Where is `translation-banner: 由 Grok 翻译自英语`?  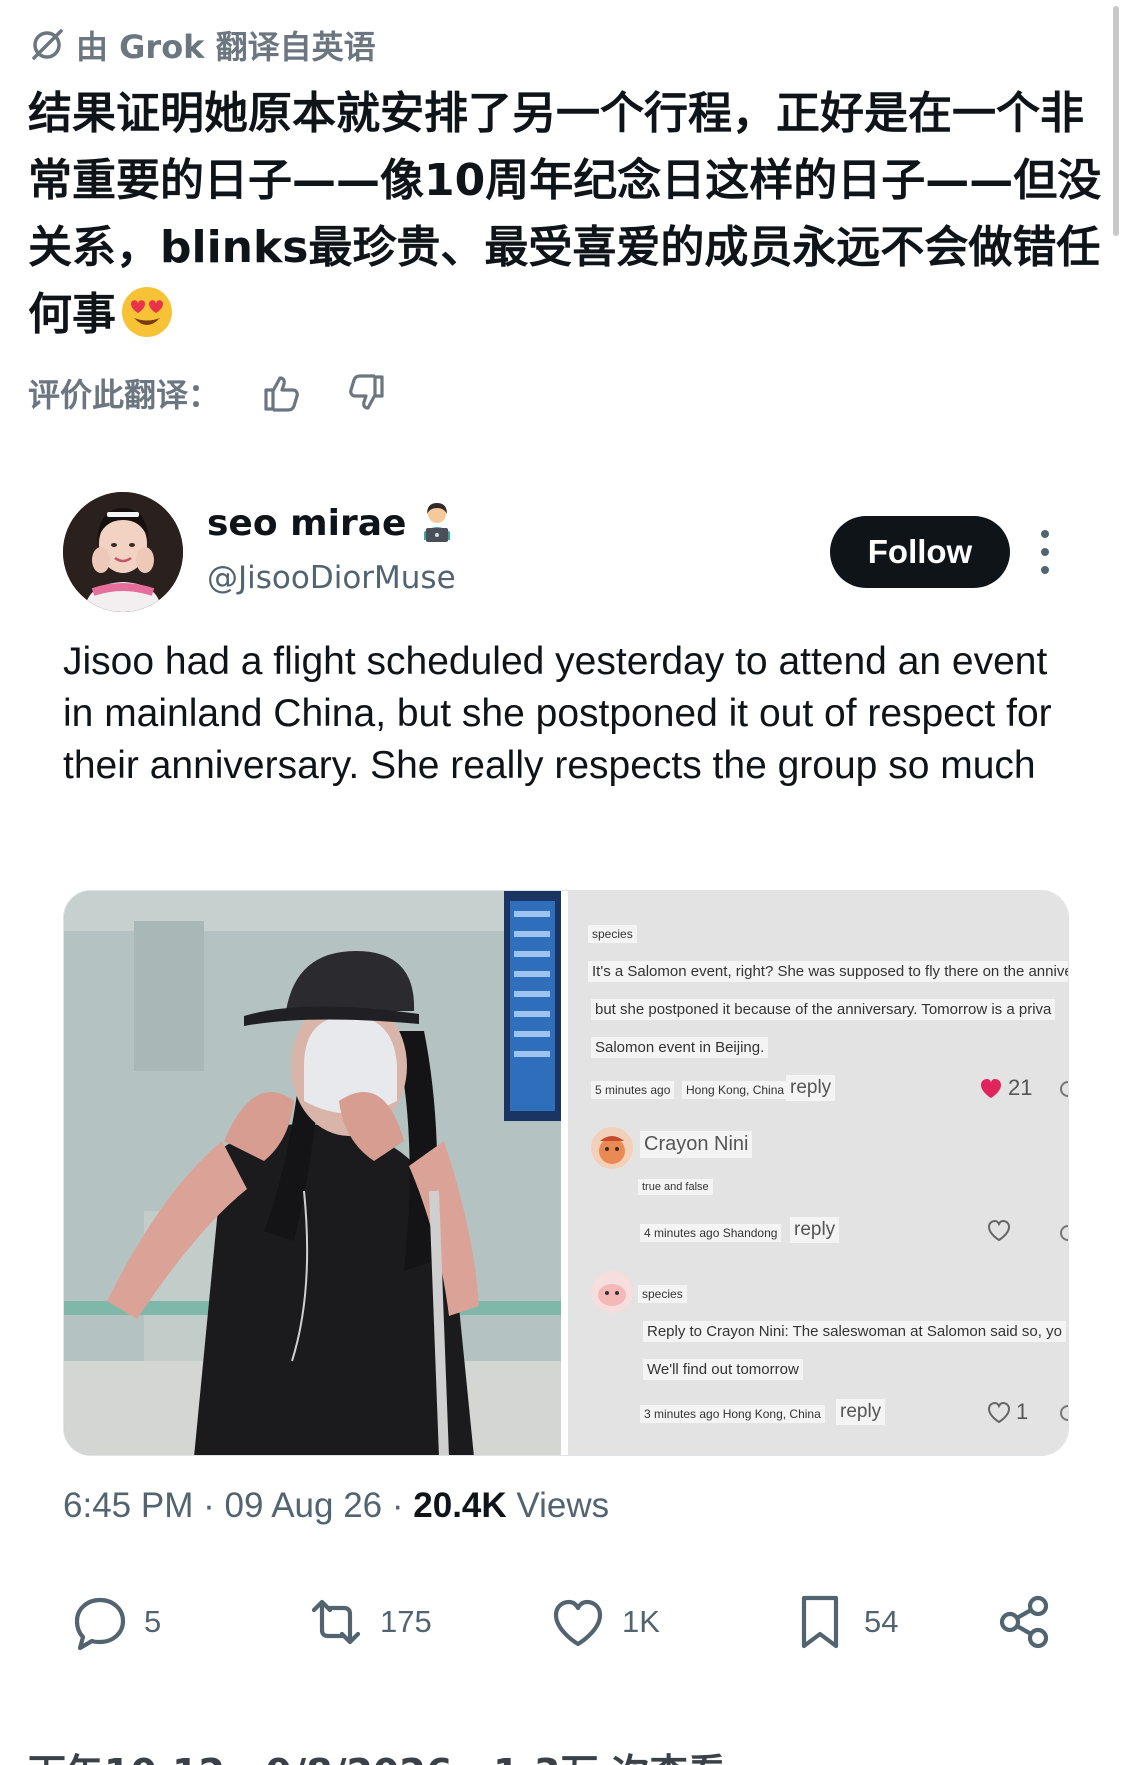 translation-banner: 由 Grok 翻译自英语 is located at coordinates (202, 45).